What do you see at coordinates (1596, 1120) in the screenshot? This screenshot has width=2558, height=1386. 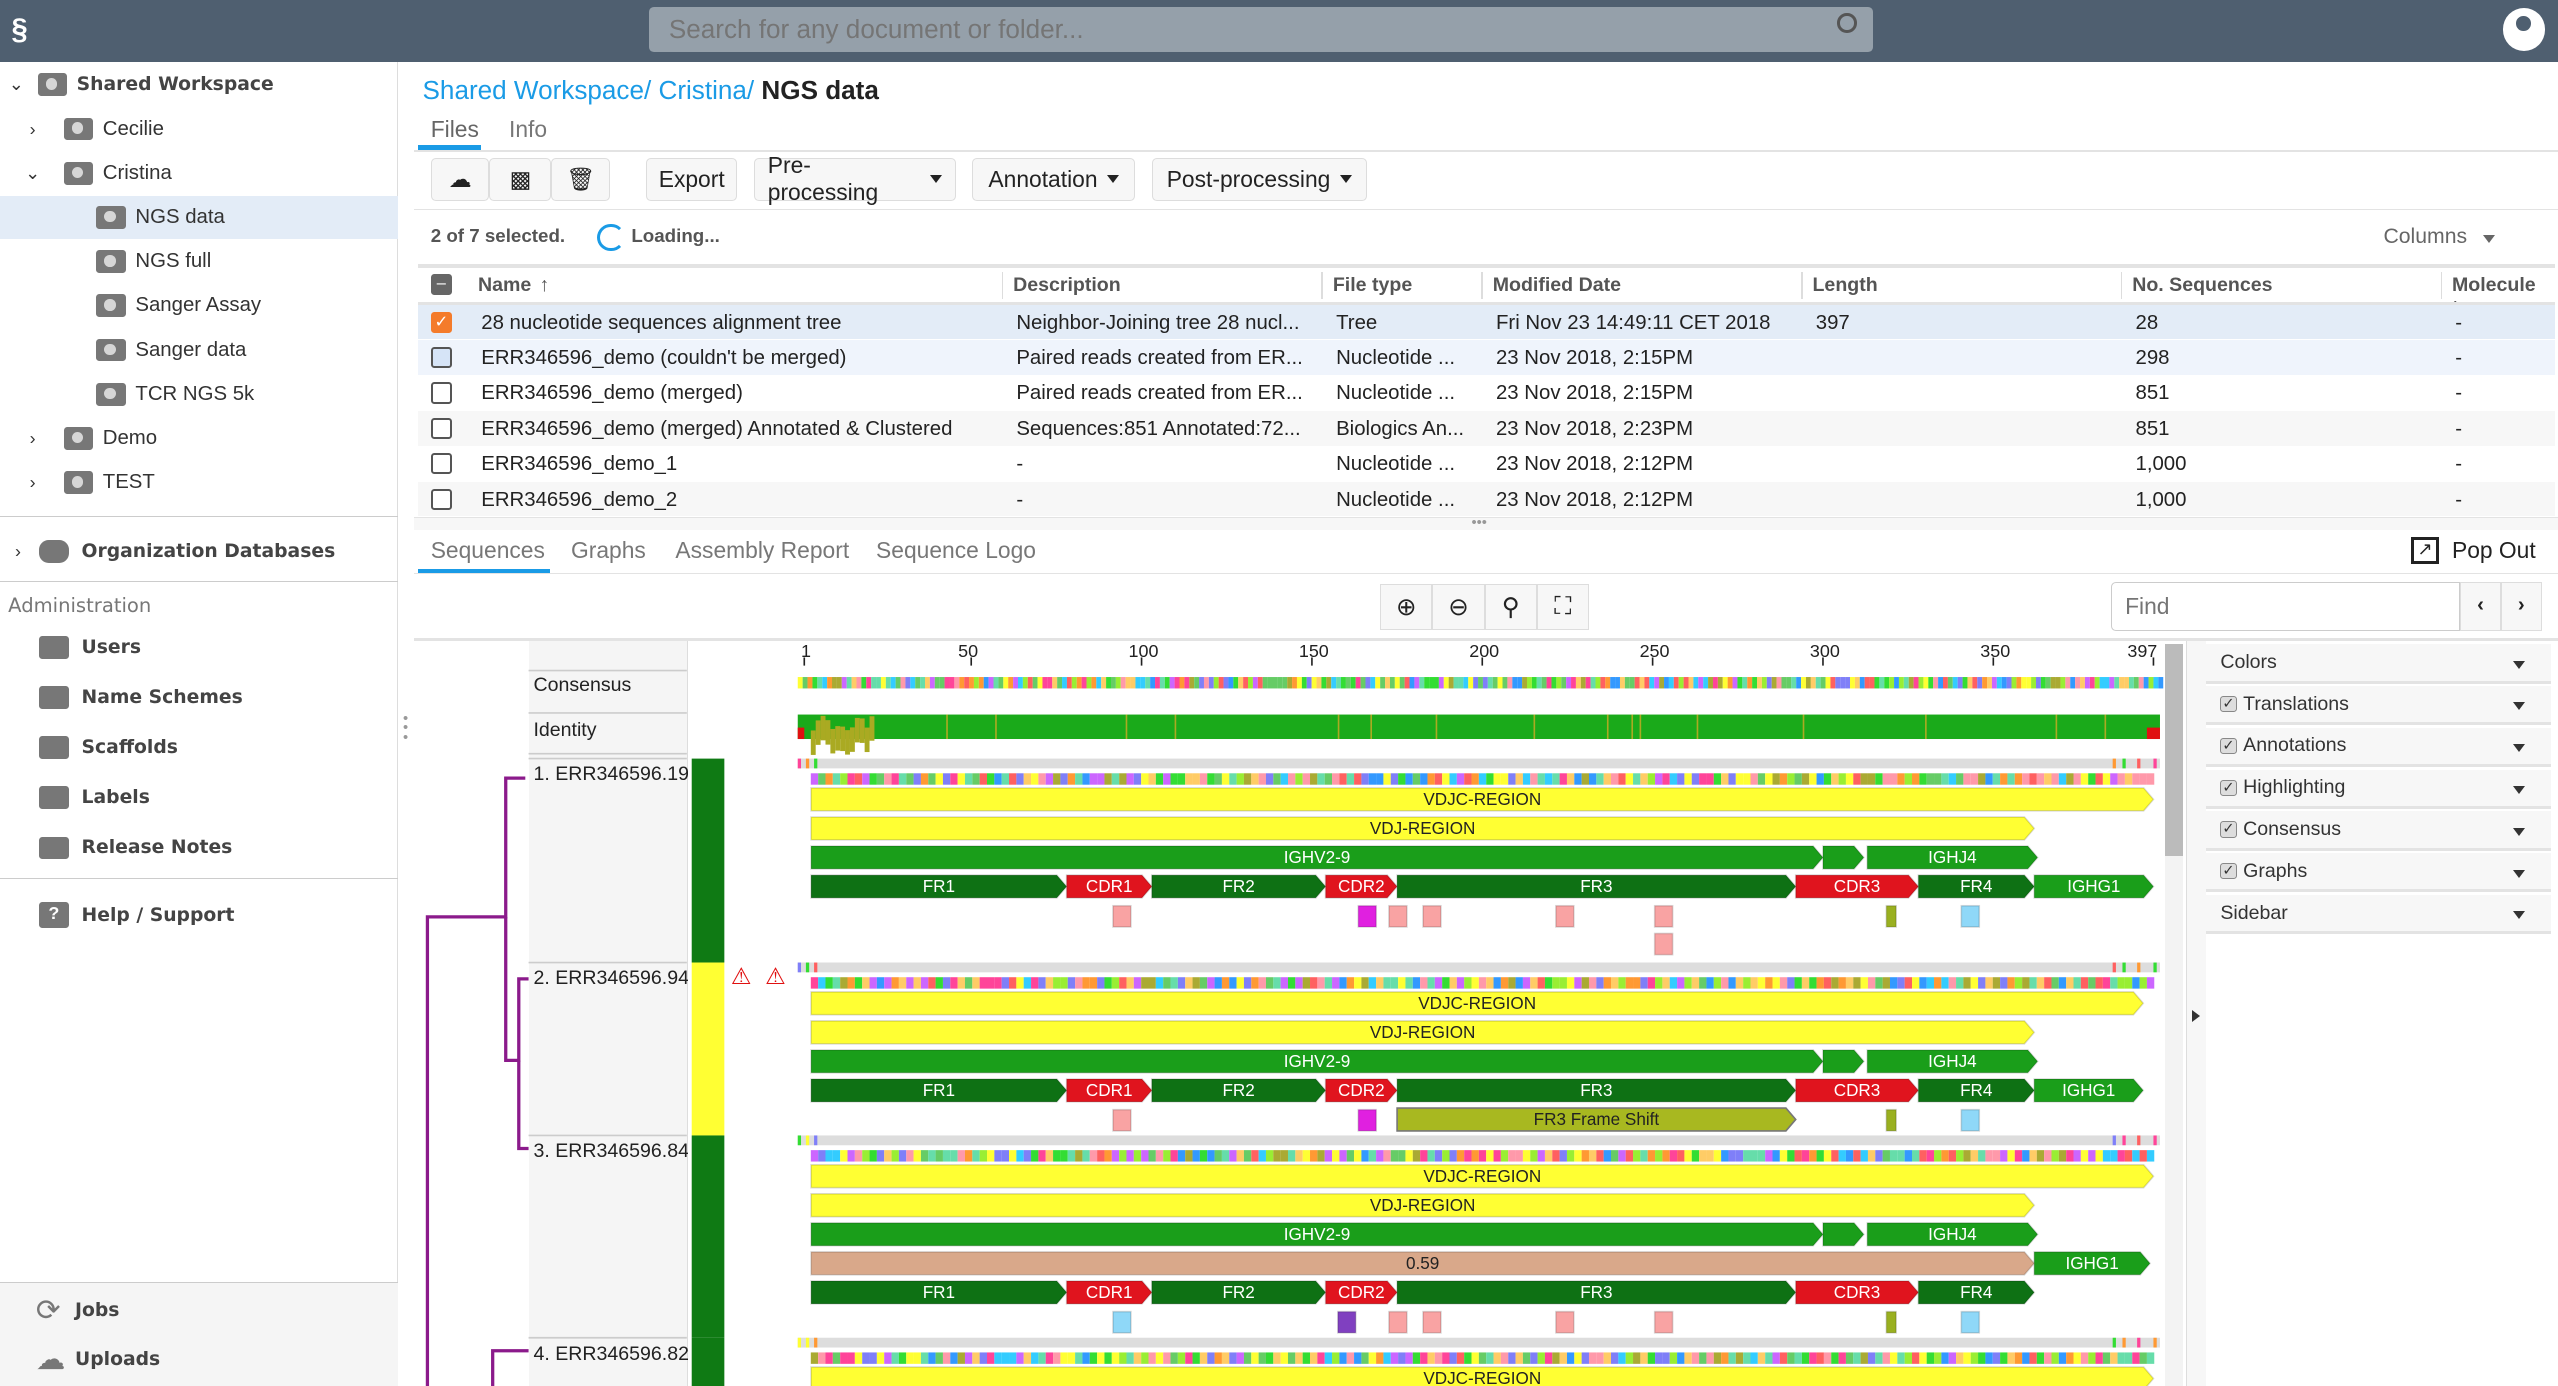 I see `annotation-label: FR3 Frame Shift` at bounding box center [1596, 1120].